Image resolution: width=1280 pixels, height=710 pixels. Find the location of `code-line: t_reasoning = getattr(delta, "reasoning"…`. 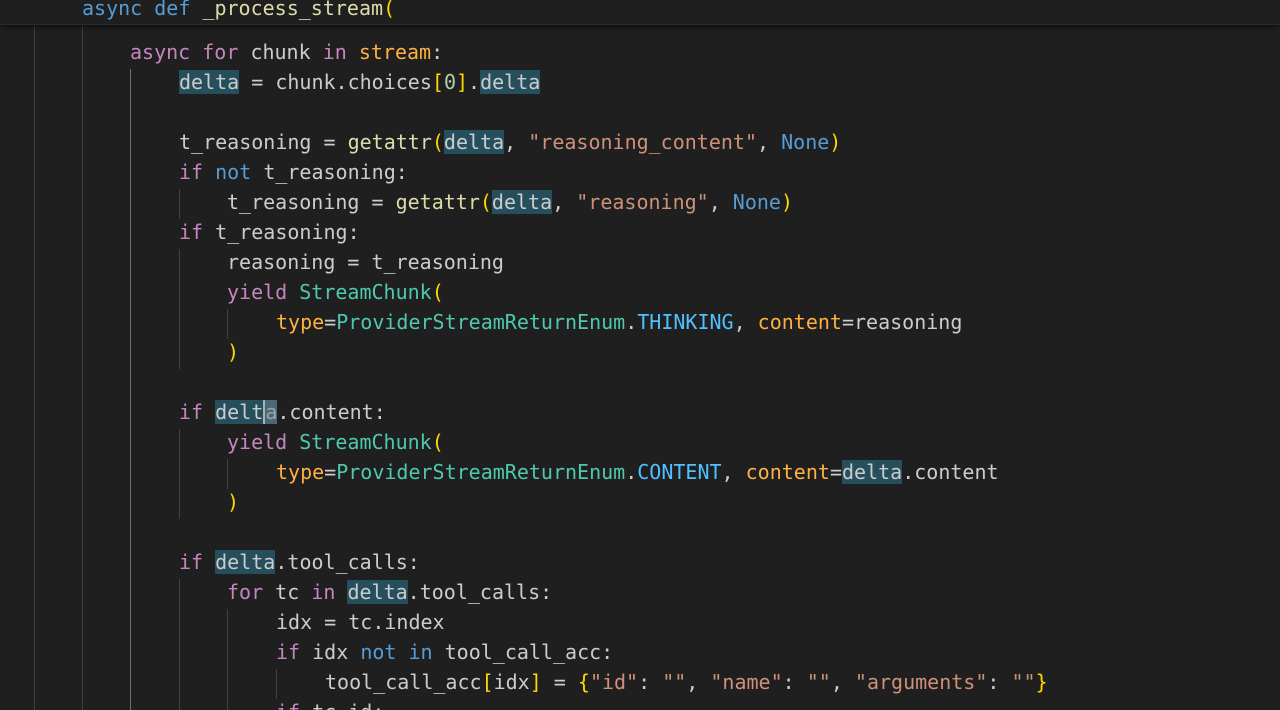

code-line: t_reasoning = getattr(delta, "reasoning"… is located at coordinates (510, 202).